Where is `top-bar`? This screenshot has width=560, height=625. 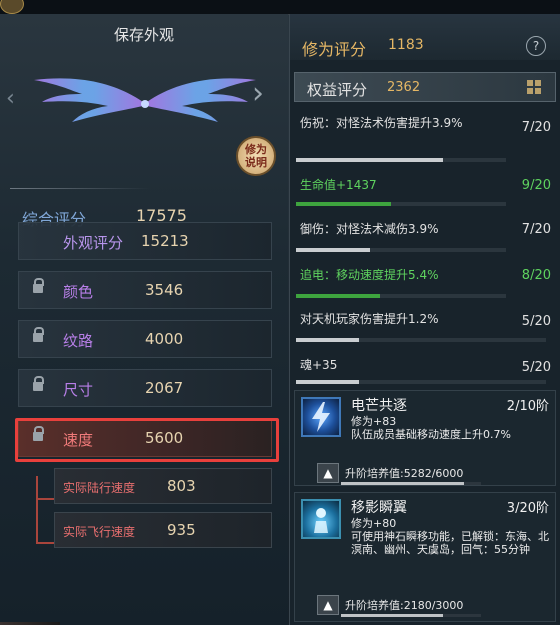 top-bar is located at coordinates (280, 7).